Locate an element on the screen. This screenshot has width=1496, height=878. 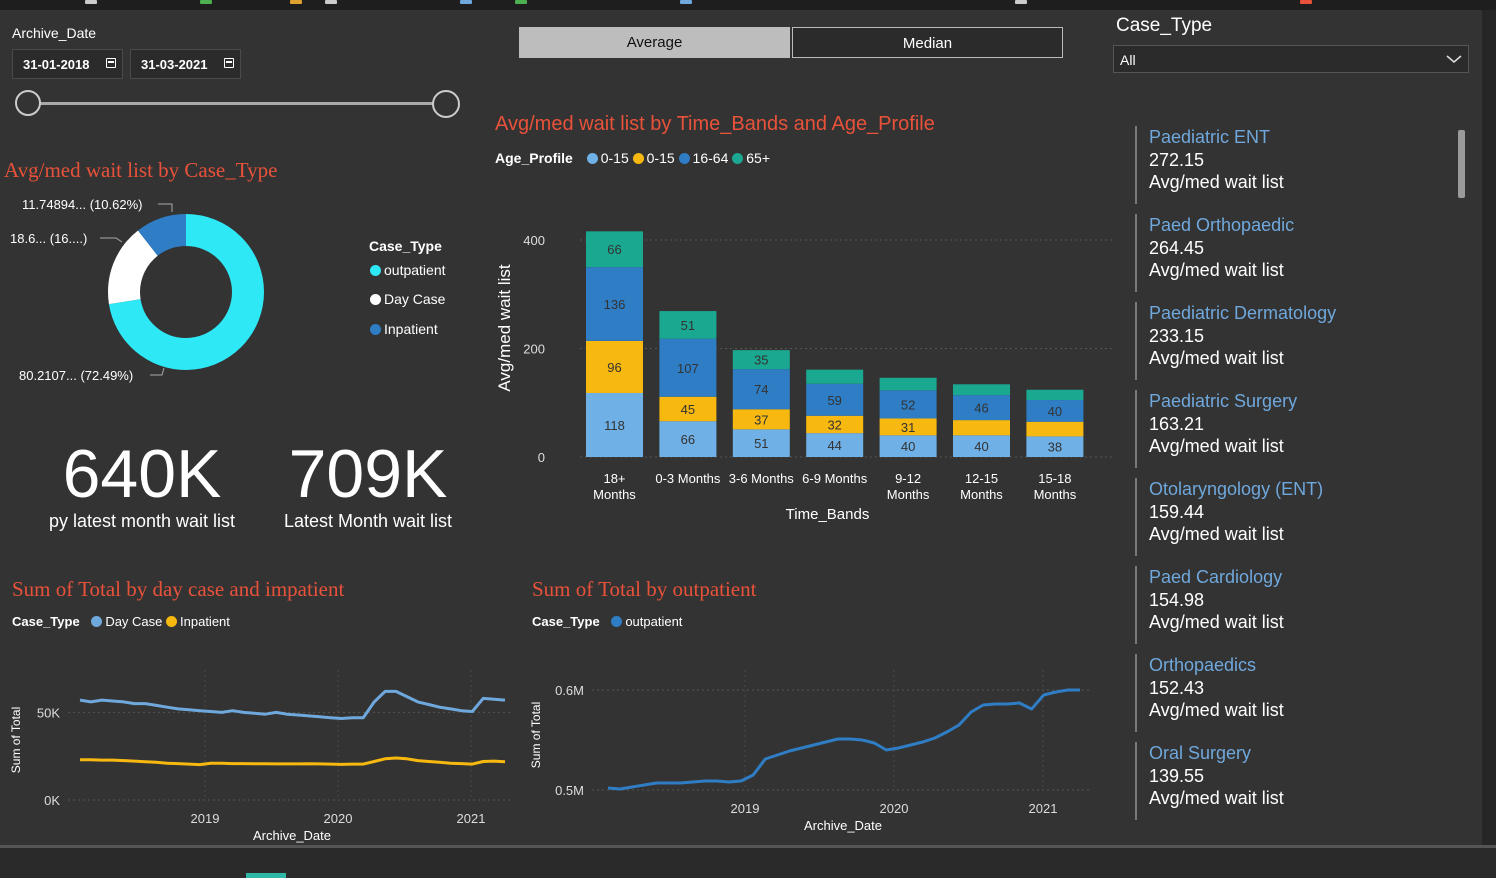
data-label: 44 is located at coordinates (834, 445).